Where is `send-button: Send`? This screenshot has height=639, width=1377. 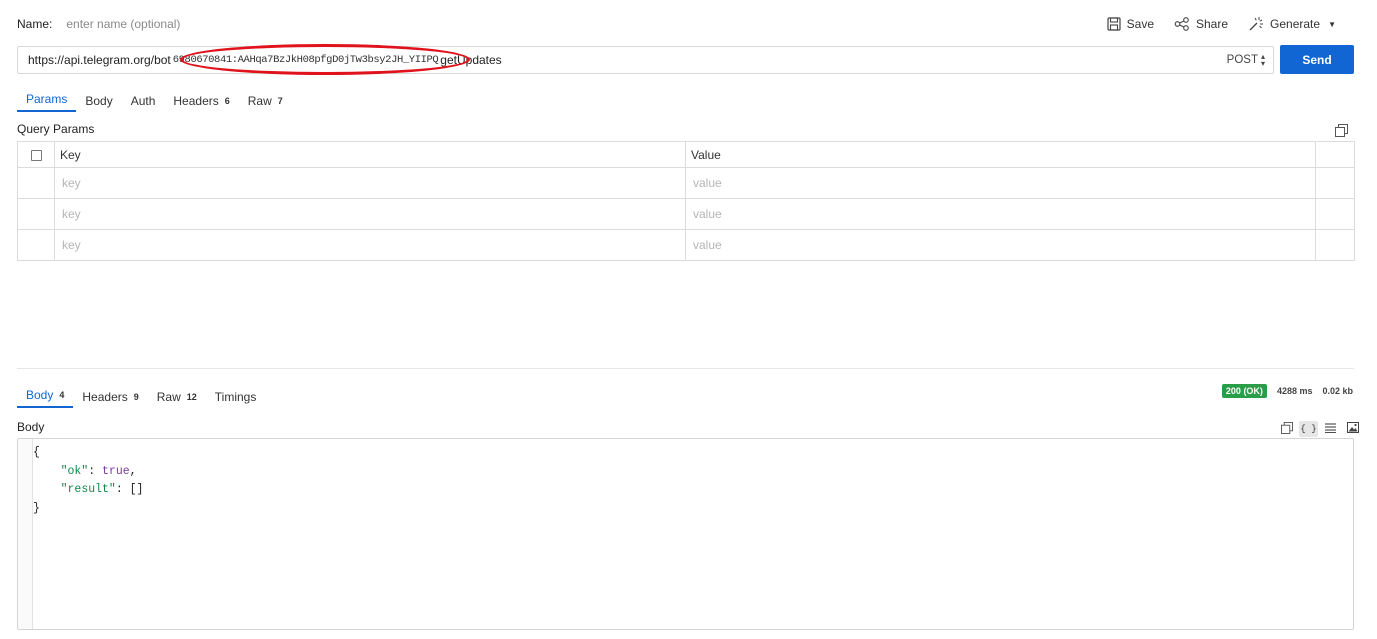 send-button: Send is located at coordinates (1317, 59).